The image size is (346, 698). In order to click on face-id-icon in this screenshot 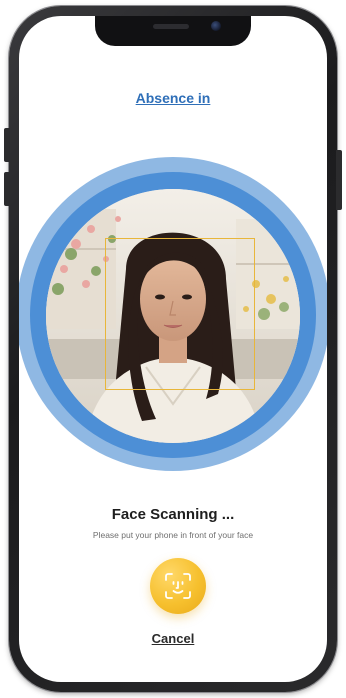, I will do `click(178, 586)`.